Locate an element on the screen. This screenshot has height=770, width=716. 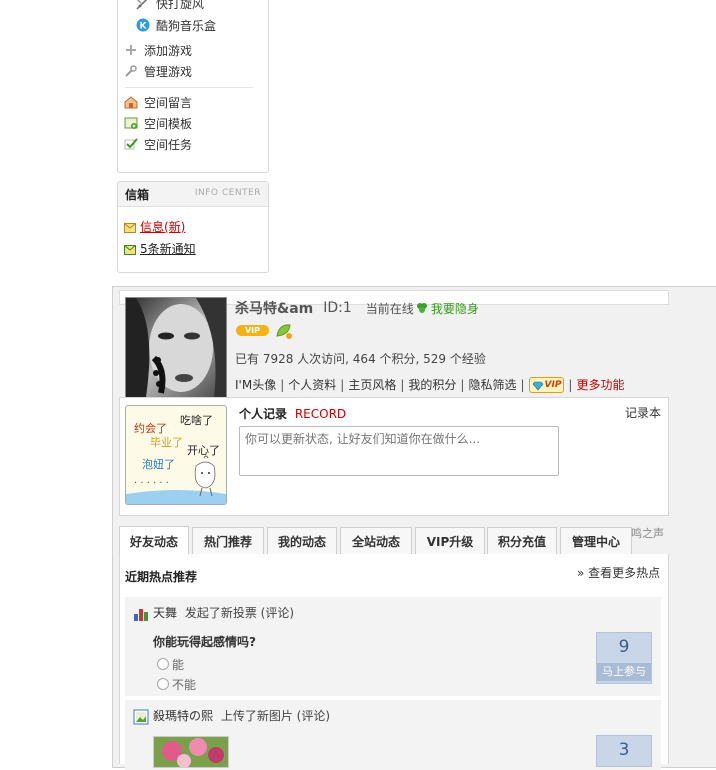
poll-question: 你能玩得起感情吗? is located at coordinates (204, 642).